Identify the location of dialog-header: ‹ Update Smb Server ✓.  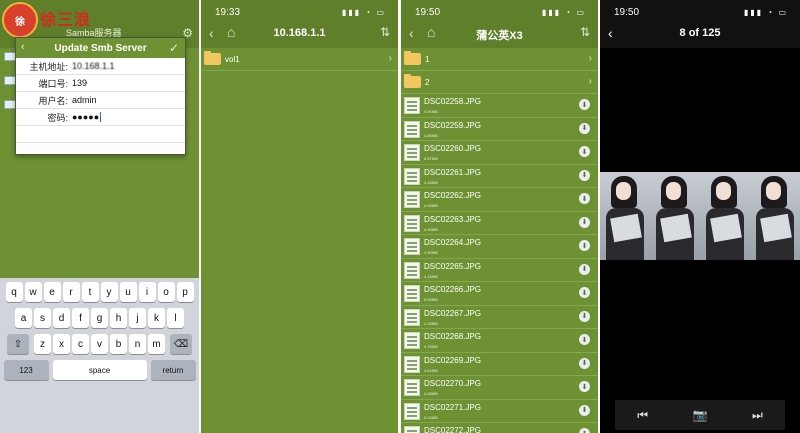
(100, 48).